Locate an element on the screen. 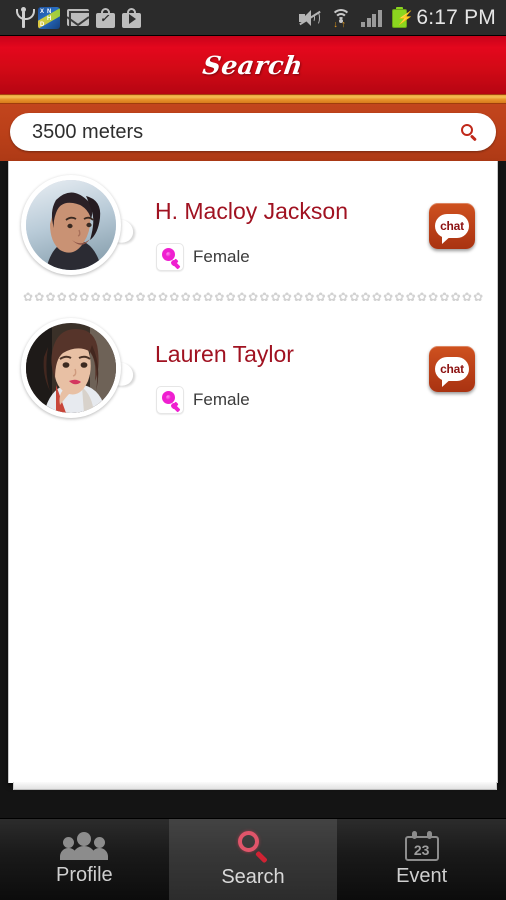 The width and height of the screenshot is (506, 900). tab-event: 23 Event is located at coordinates (421, 859).